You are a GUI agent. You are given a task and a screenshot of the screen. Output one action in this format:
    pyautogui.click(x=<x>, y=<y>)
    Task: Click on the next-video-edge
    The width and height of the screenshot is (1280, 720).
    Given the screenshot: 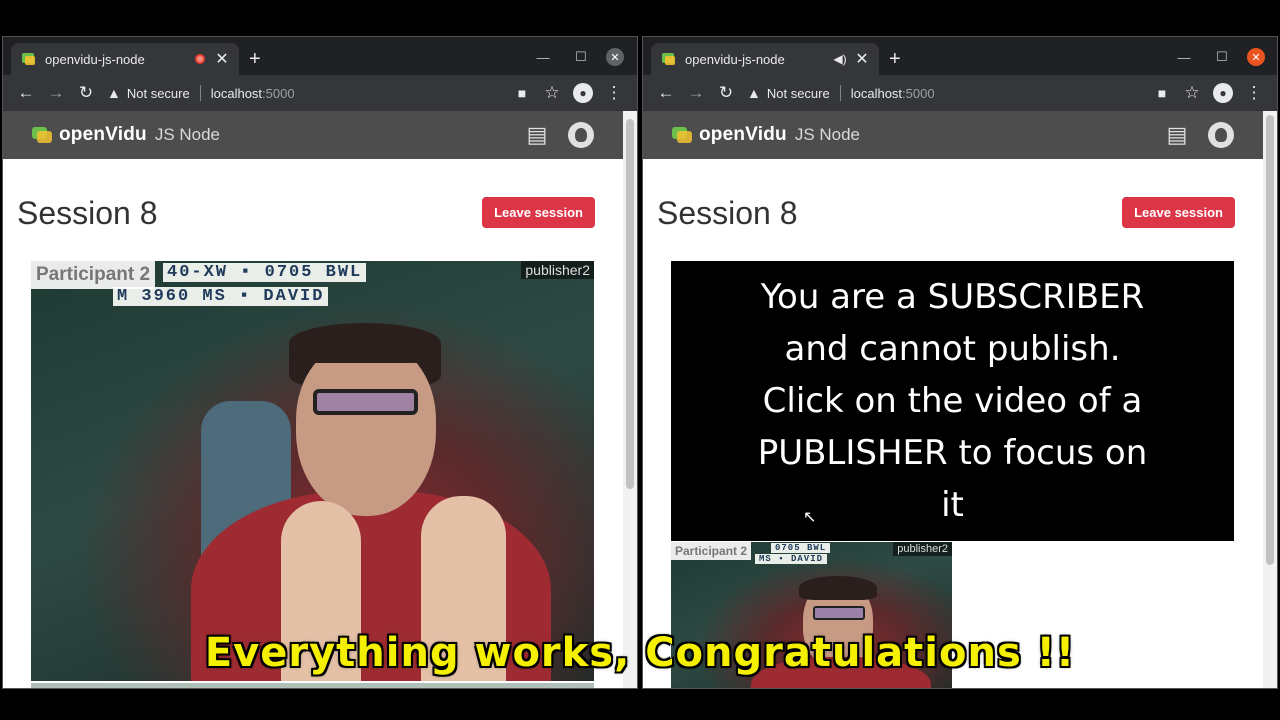 What is the action you would take?
    pyautogui.click(x=312, y=685)
    